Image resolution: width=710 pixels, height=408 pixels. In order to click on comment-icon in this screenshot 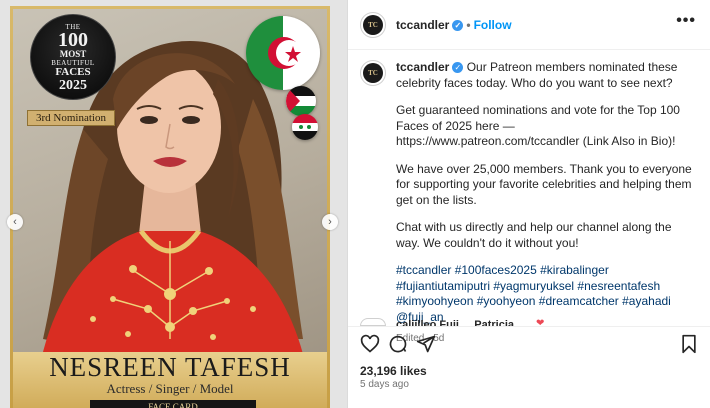, I will do `click(398, 344)`.